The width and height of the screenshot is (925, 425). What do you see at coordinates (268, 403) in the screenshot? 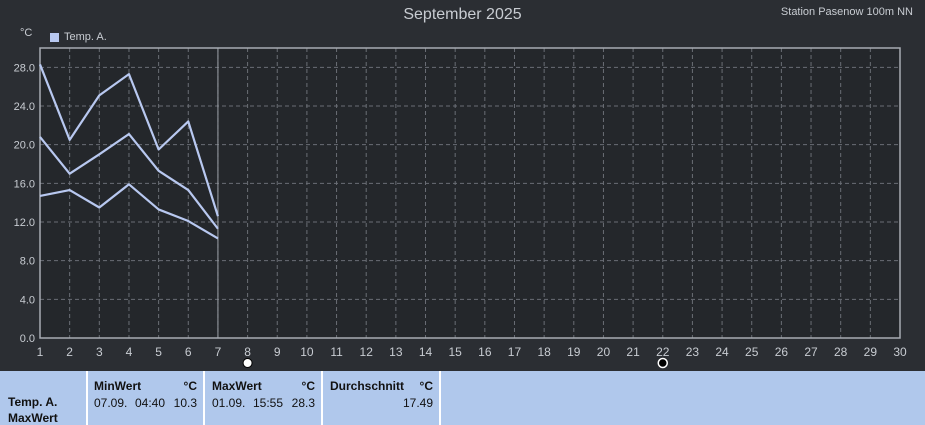
I see `max-time: 15:55` at bounding box center [268, 403].